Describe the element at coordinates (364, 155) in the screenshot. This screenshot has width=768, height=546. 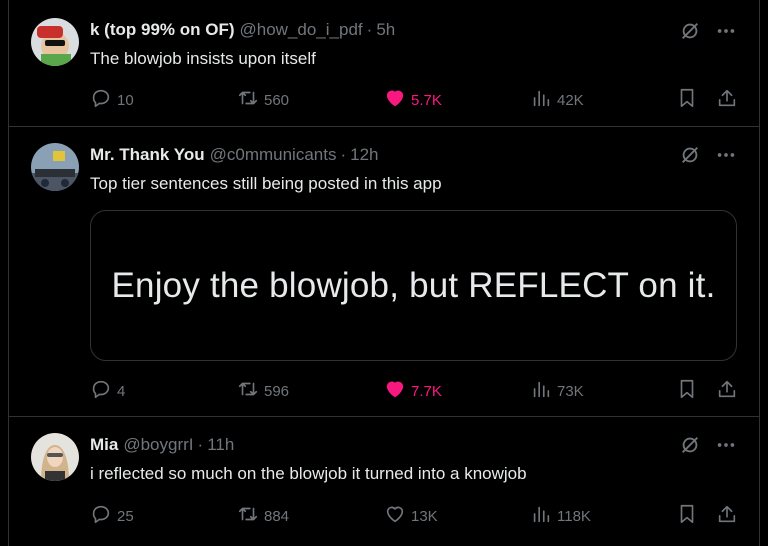
I see `timestamp: 12h` at that location.